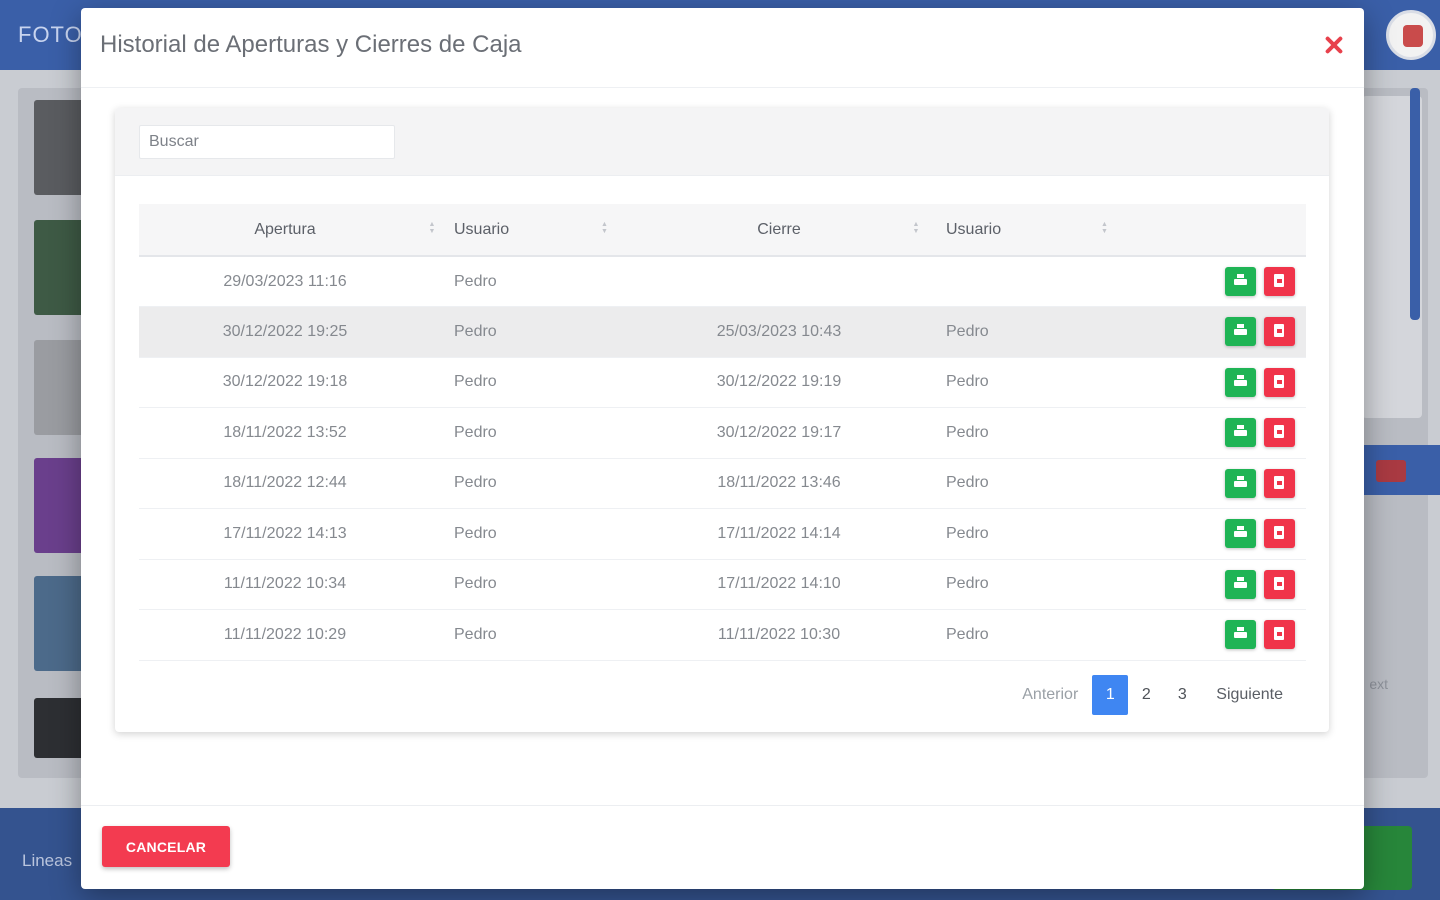 The height and width of the screenshot is (900, 1440). I want to click on cell-apertura: 29/03/2023 11:16, so click(285, 281).